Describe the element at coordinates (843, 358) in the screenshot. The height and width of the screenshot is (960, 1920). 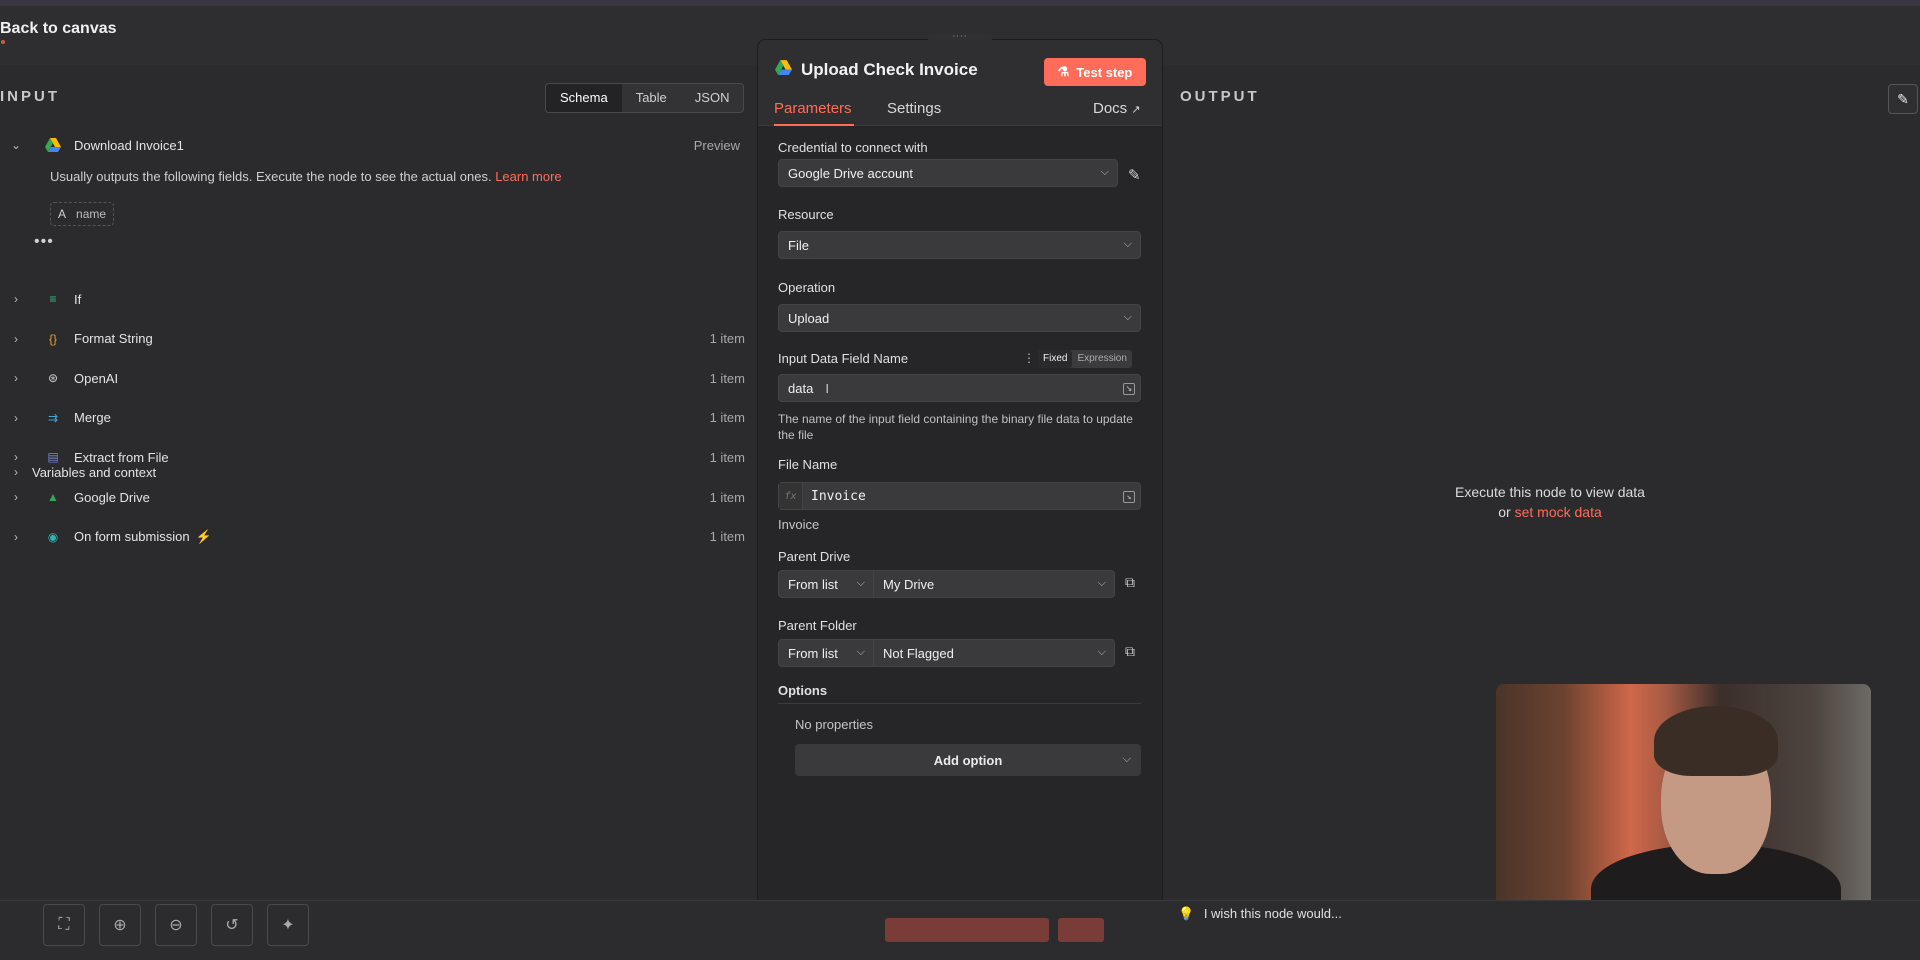
I see `input-field-label: Input Data Field Name` at that location.